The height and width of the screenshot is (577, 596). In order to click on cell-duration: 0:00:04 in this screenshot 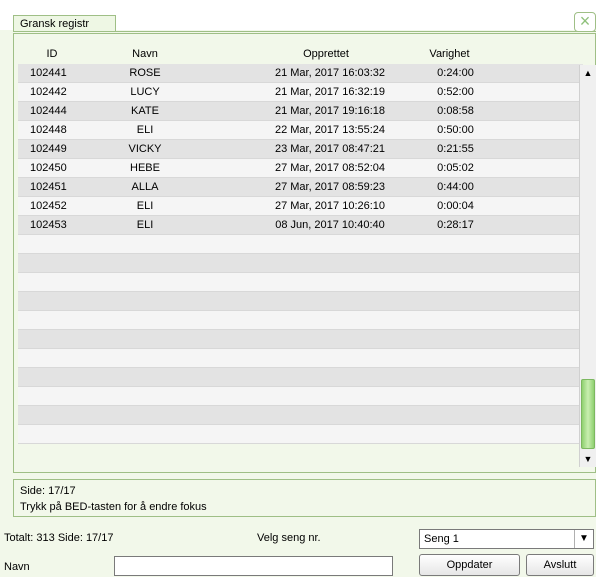, I will do `click(455, 206)`.